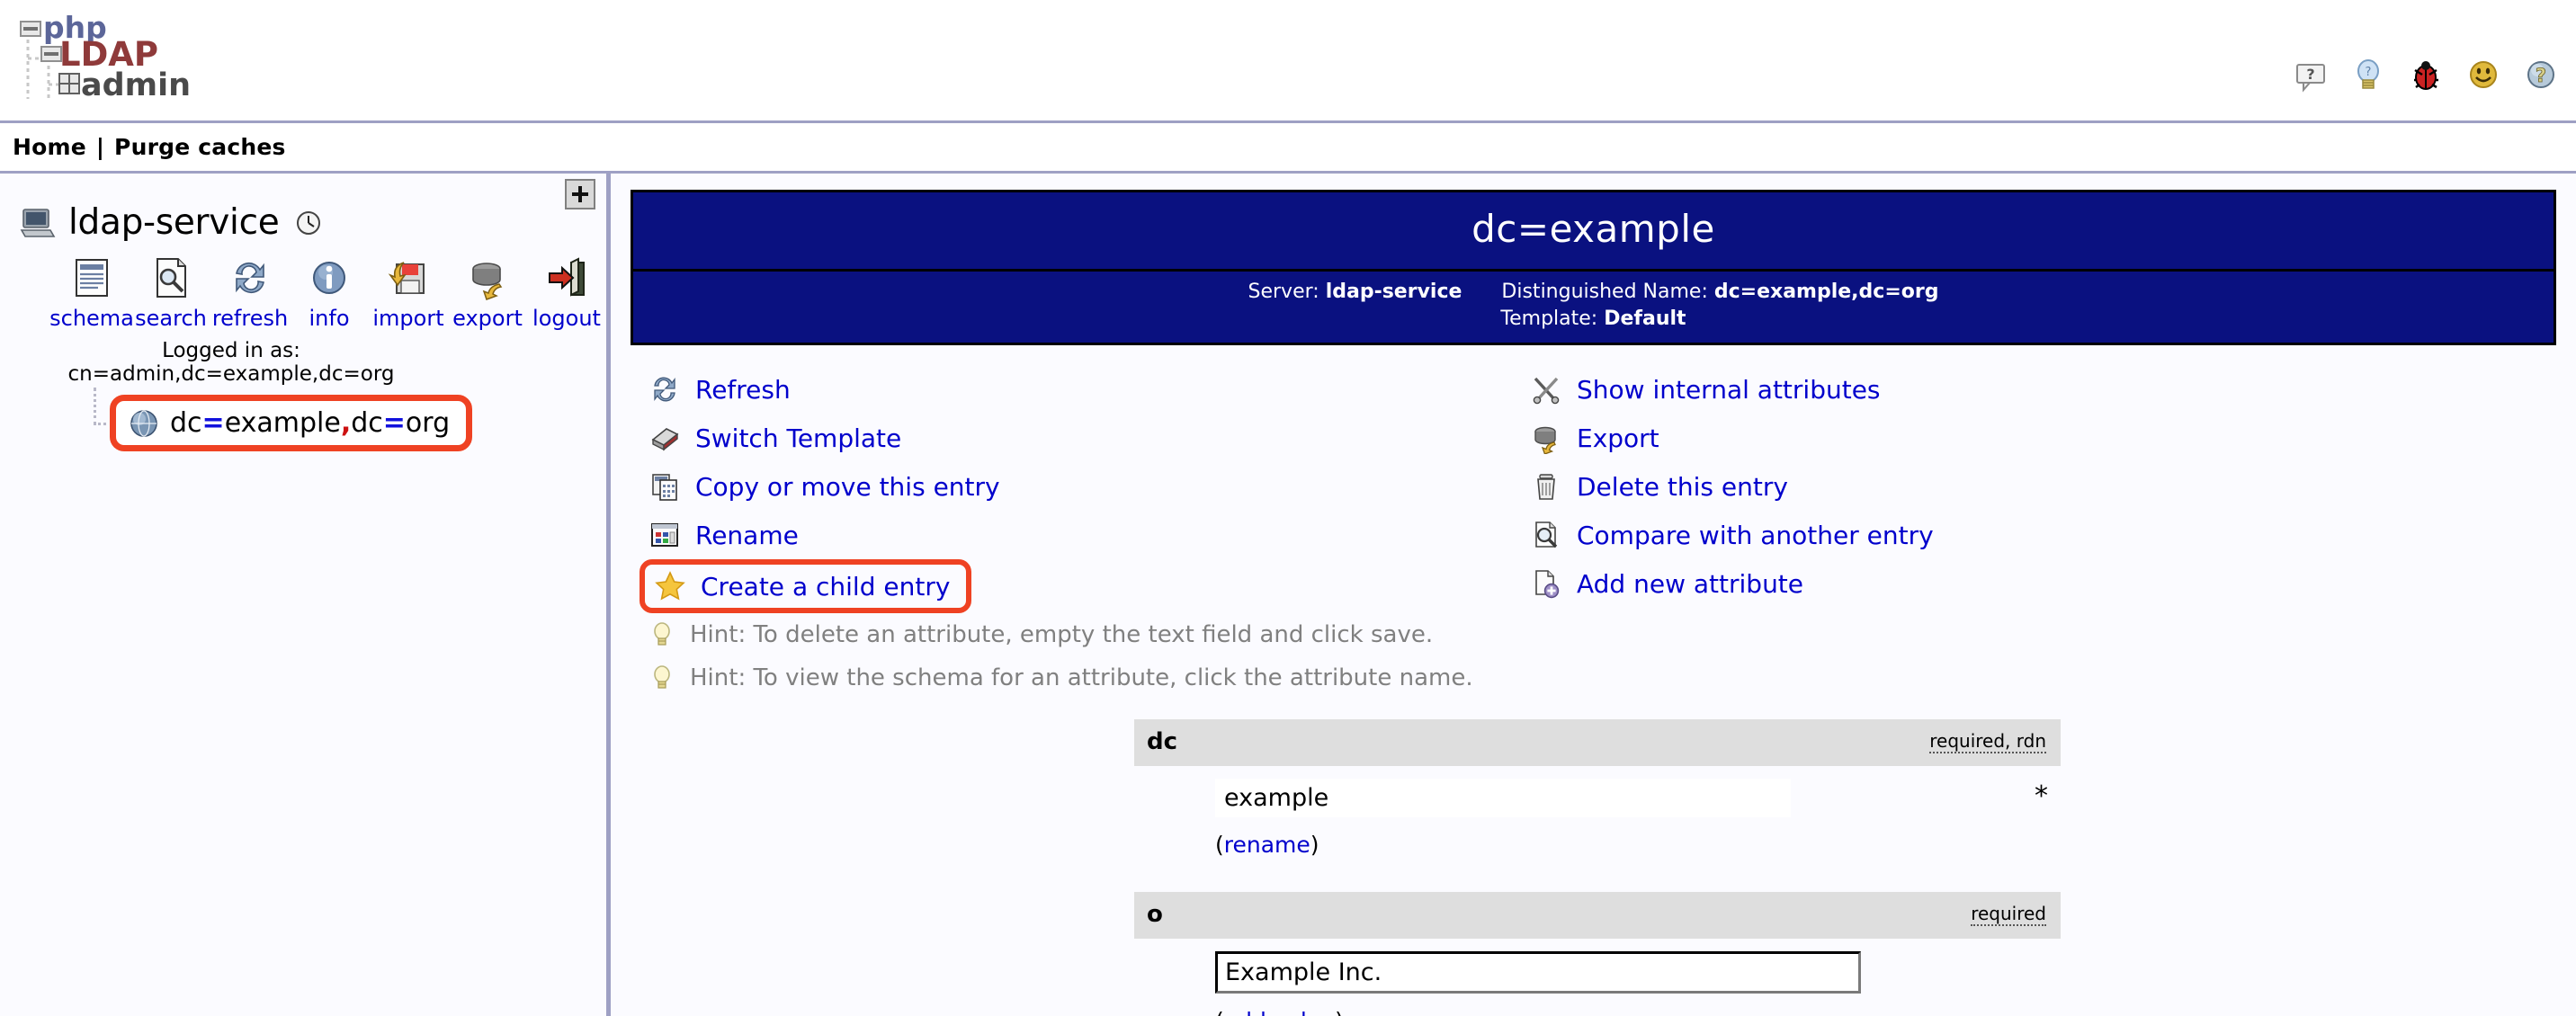 This screenshot has height=1016, width=2576. I want to click on attribute-value-dc-input, so click(1503, 799).